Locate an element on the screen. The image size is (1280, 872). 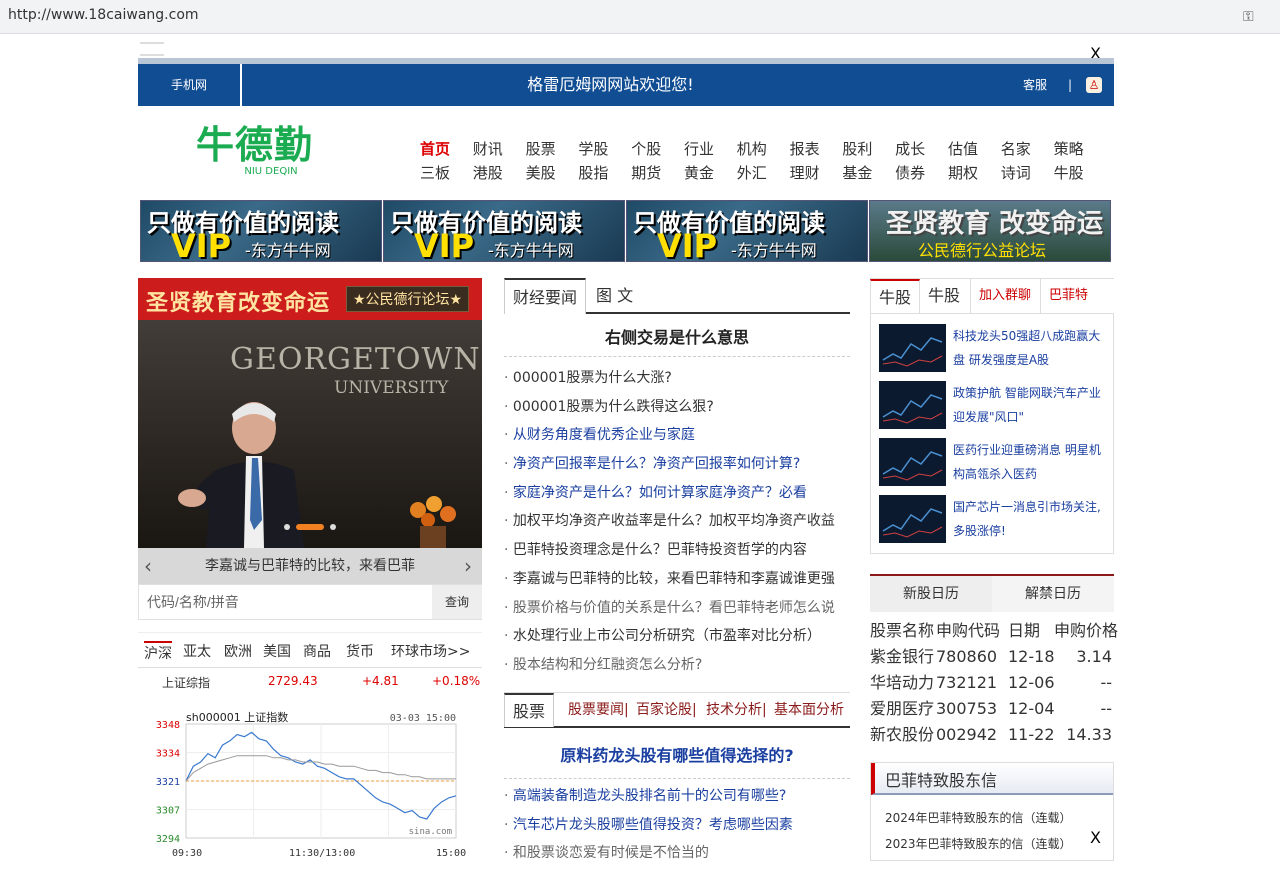
stock-subtab: 技术分析| is located at coordinates (736, 710).